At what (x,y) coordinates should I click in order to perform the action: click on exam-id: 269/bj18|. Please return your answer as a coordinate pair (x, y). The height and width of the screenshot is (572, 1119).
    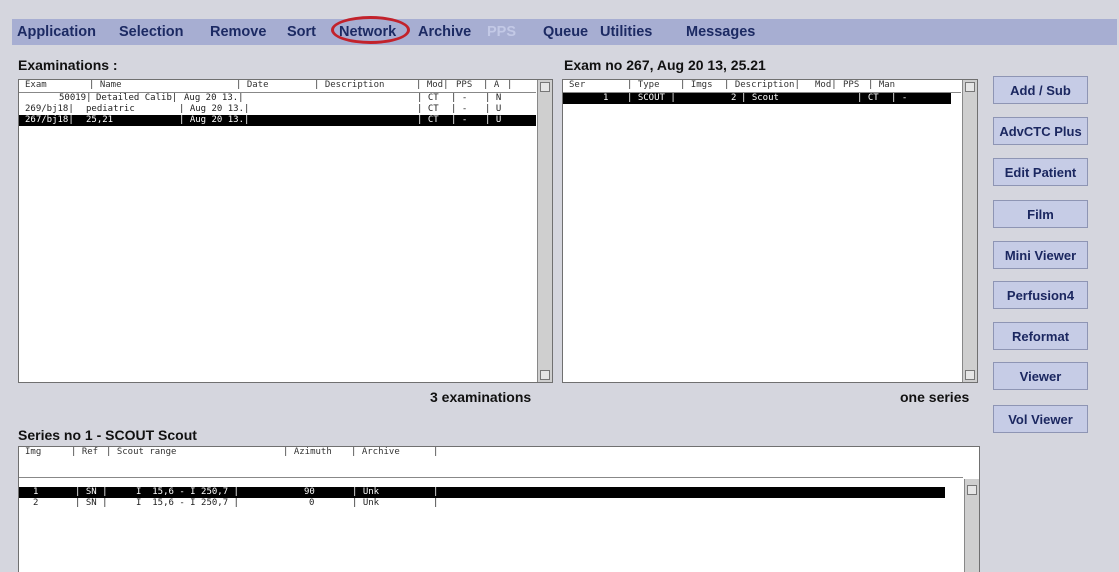
    Looking at the image, I should click on (49, 109).